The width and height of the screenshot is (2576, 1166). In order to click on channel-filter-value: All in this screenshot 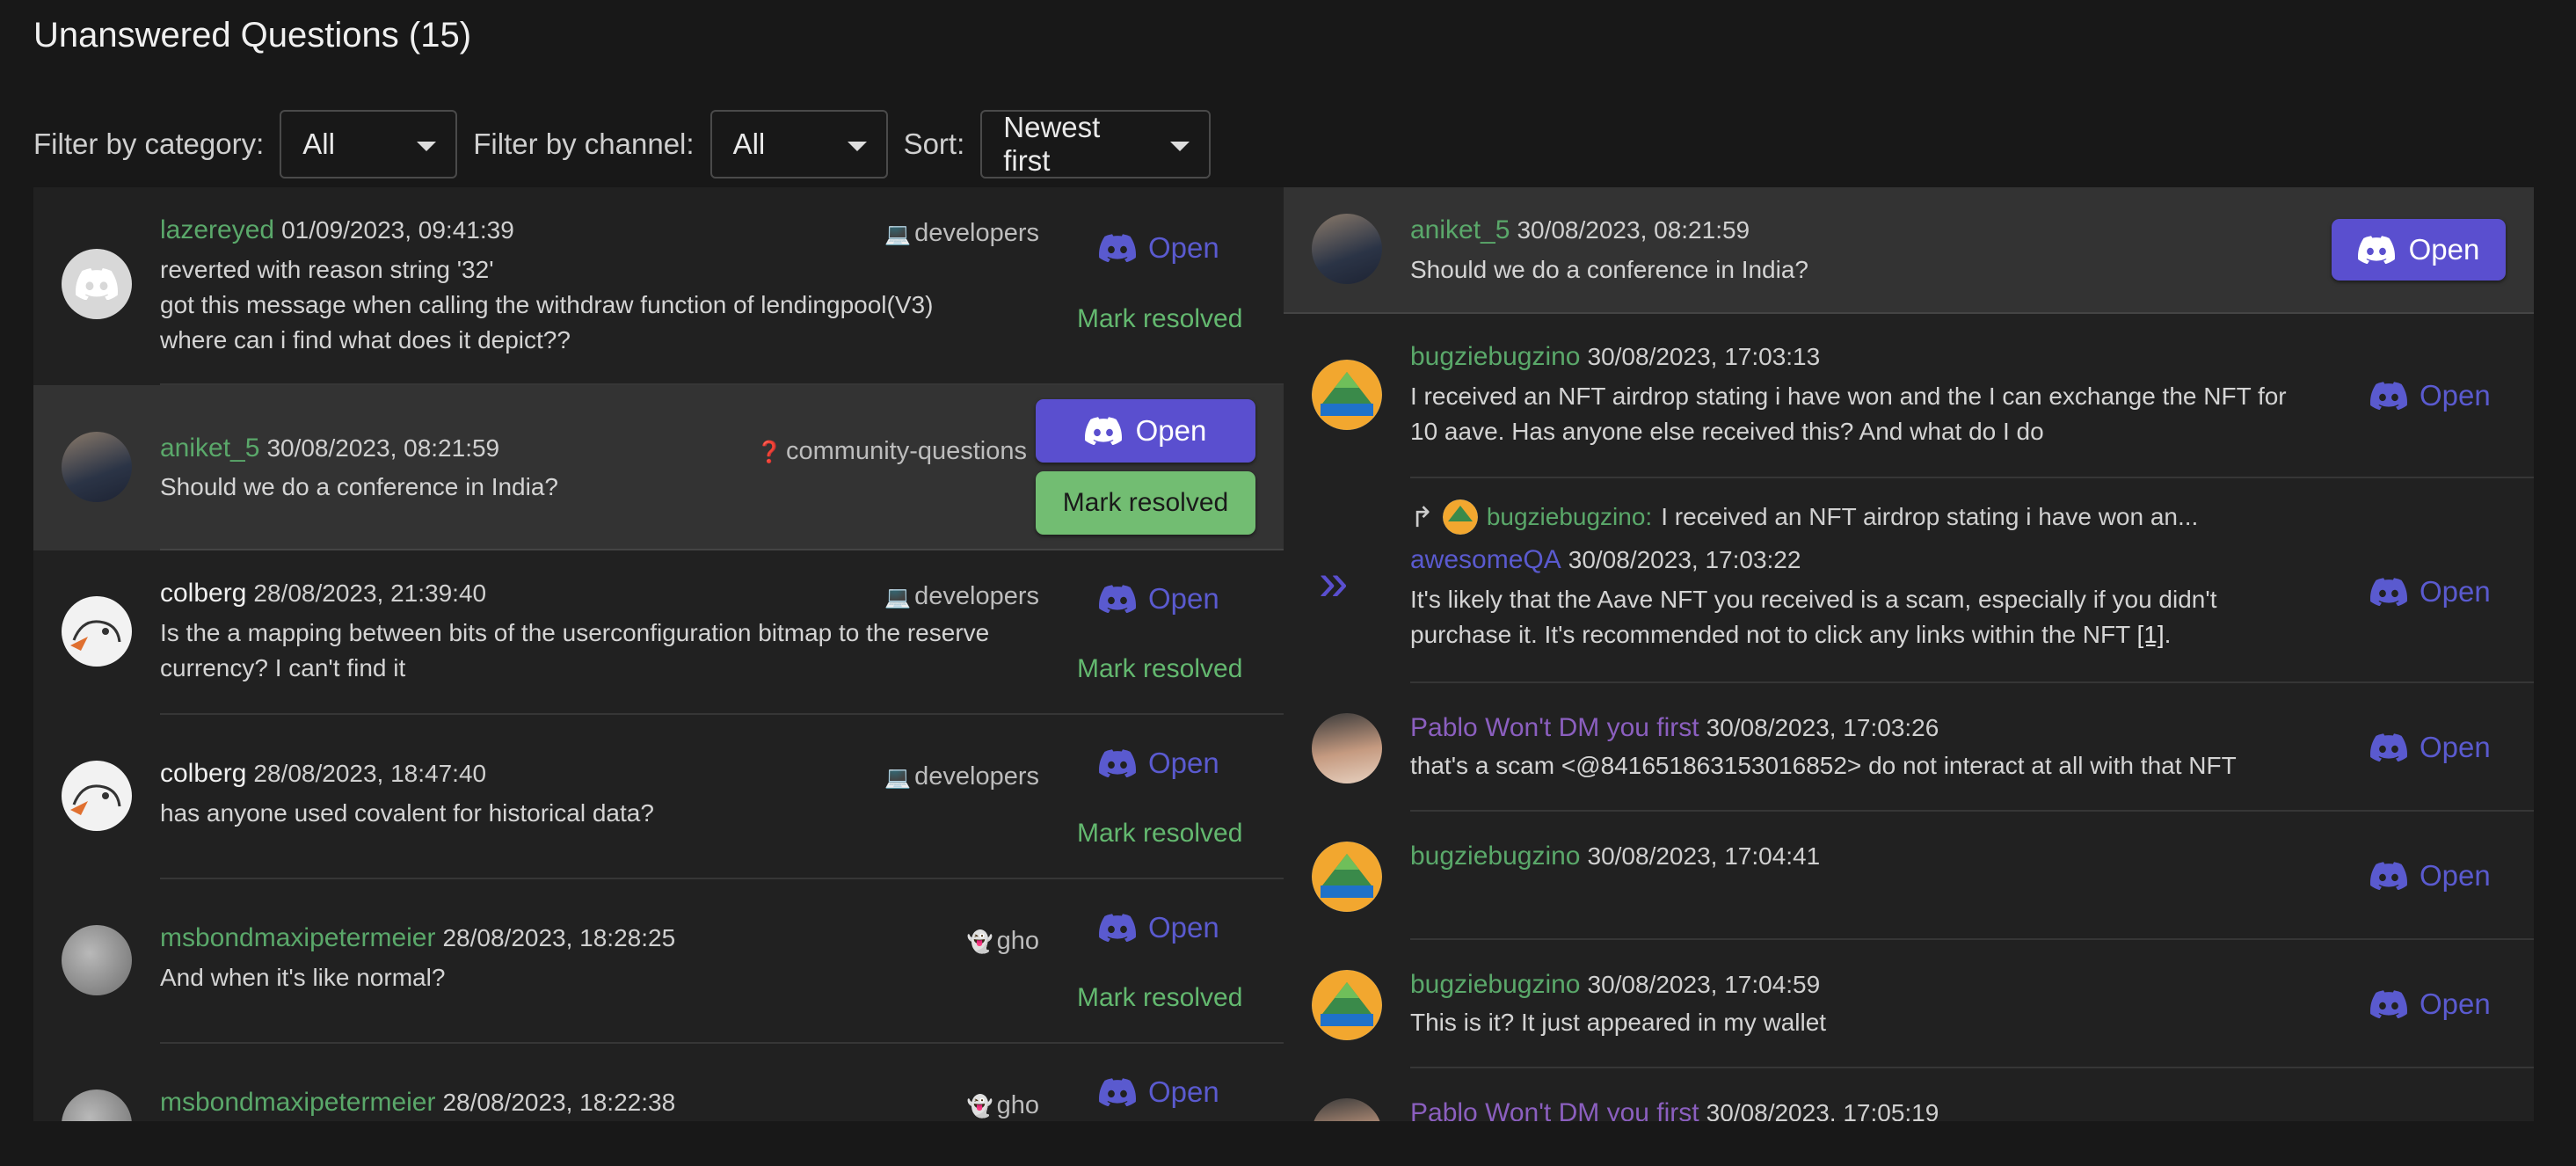, I will do `click(749, 144)`.